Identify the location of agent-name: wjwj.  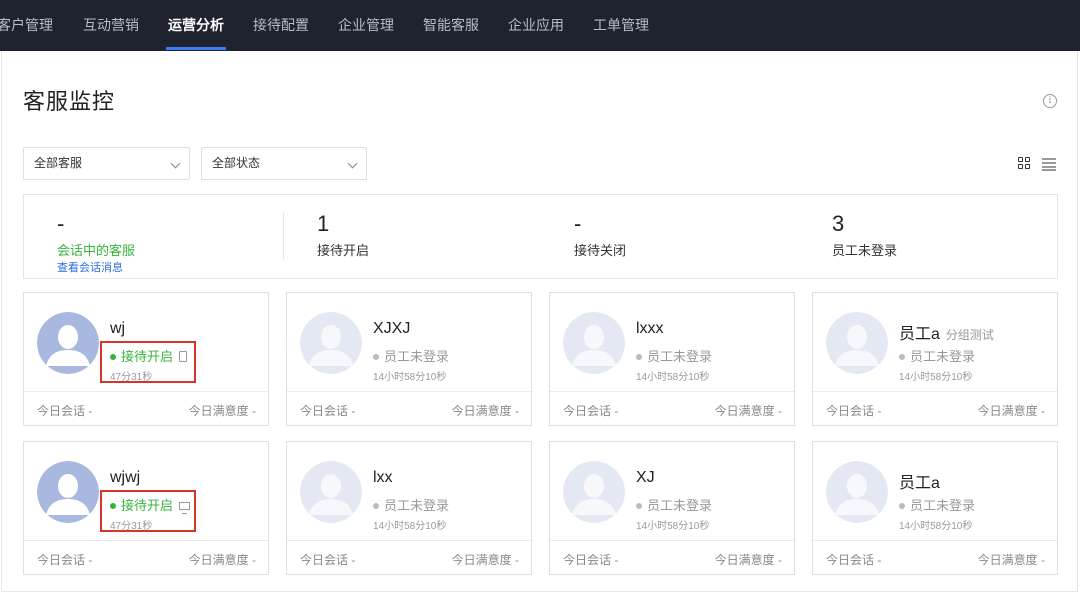
(125, 478).